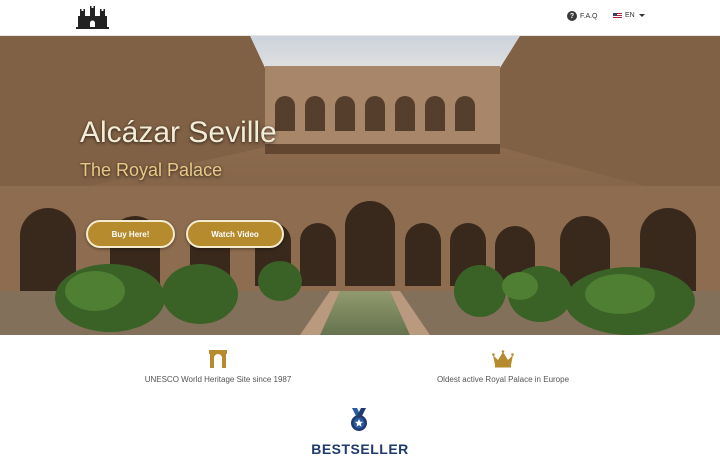 This screenshot has height=457, width=720. Describe the element at coordinates (360, 18) in the screenshot. I see `top-navbar: ? F.A.Q EN` at that location.